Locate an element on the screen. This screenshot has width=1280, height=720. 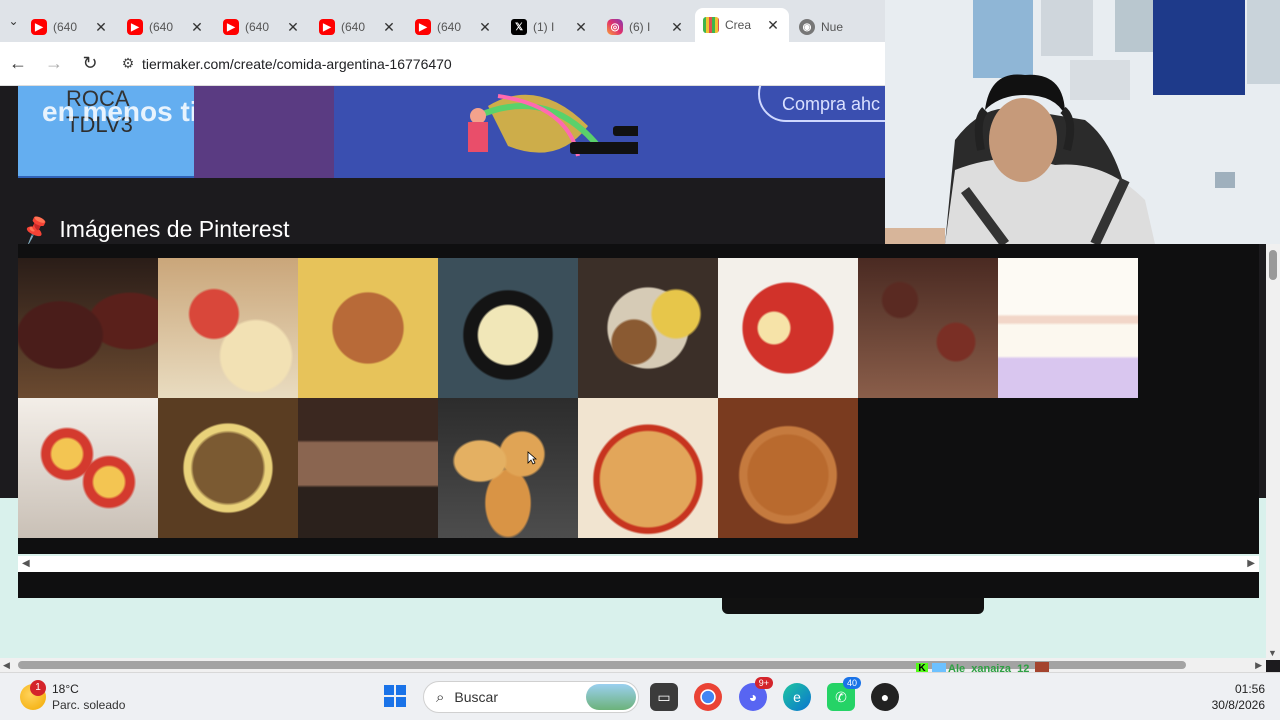
food-image-ñoquis is located at coordinates (228, 328).